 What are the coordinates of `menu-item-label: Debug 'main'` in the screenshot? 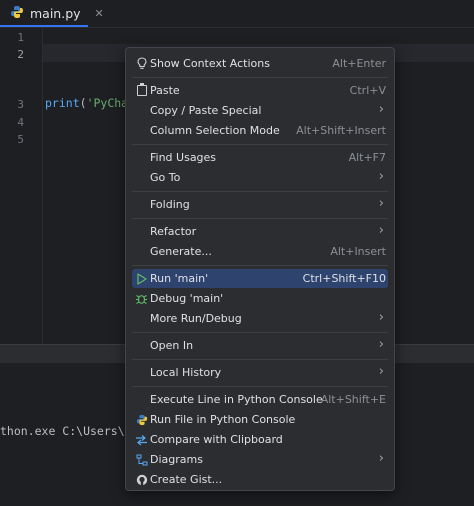 It's located at (187, 298).